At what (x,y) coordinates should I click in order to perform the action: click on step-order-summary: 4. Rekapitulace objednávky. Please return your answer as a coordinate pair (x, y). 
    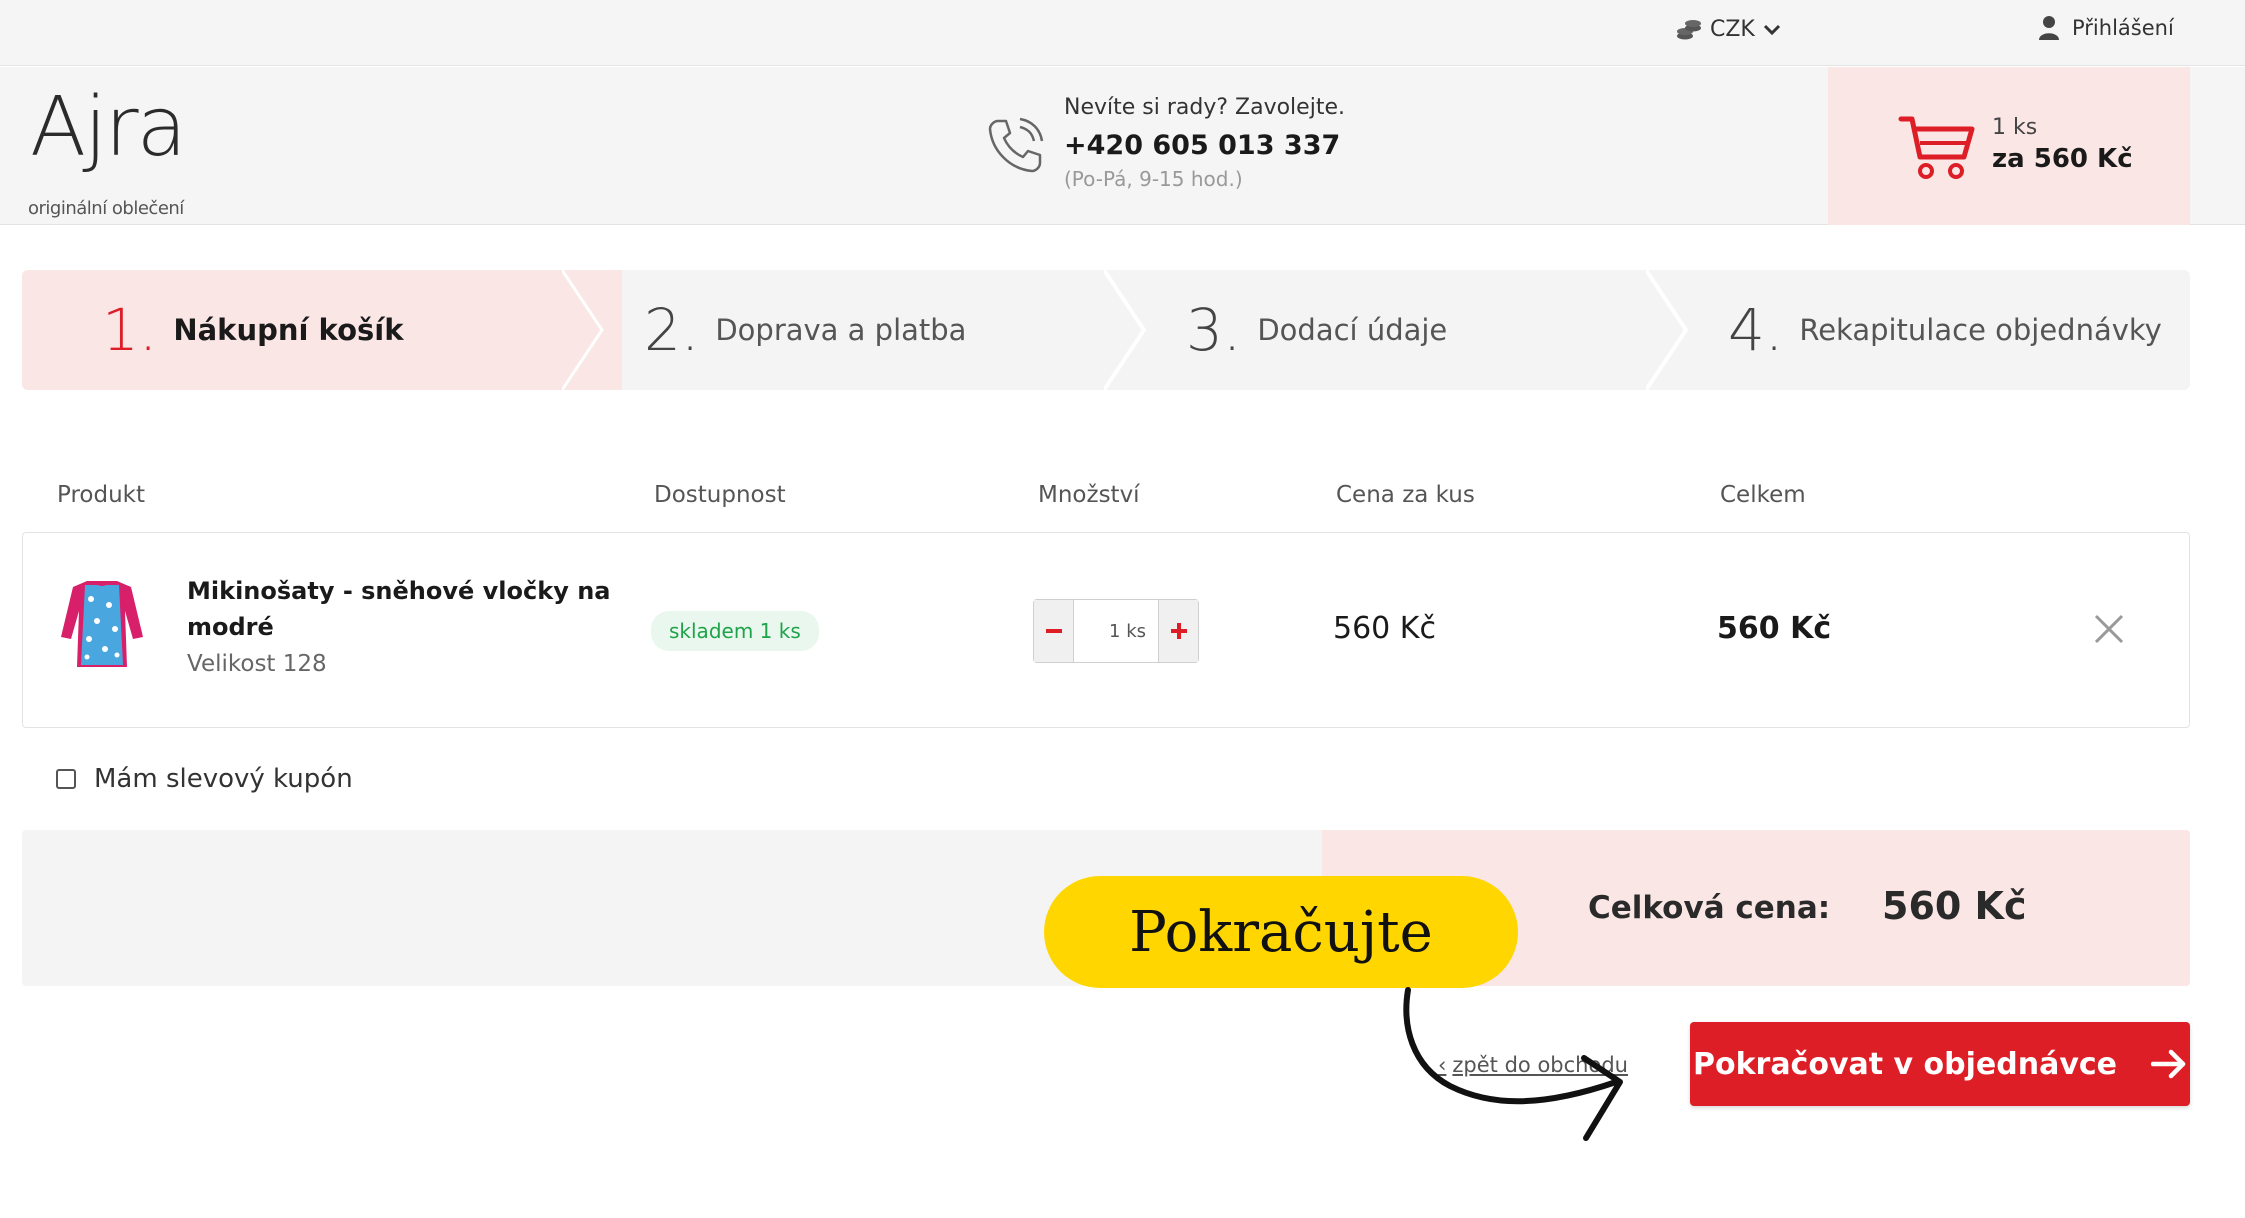
    Looking at the image, I should click on (1945, 330).